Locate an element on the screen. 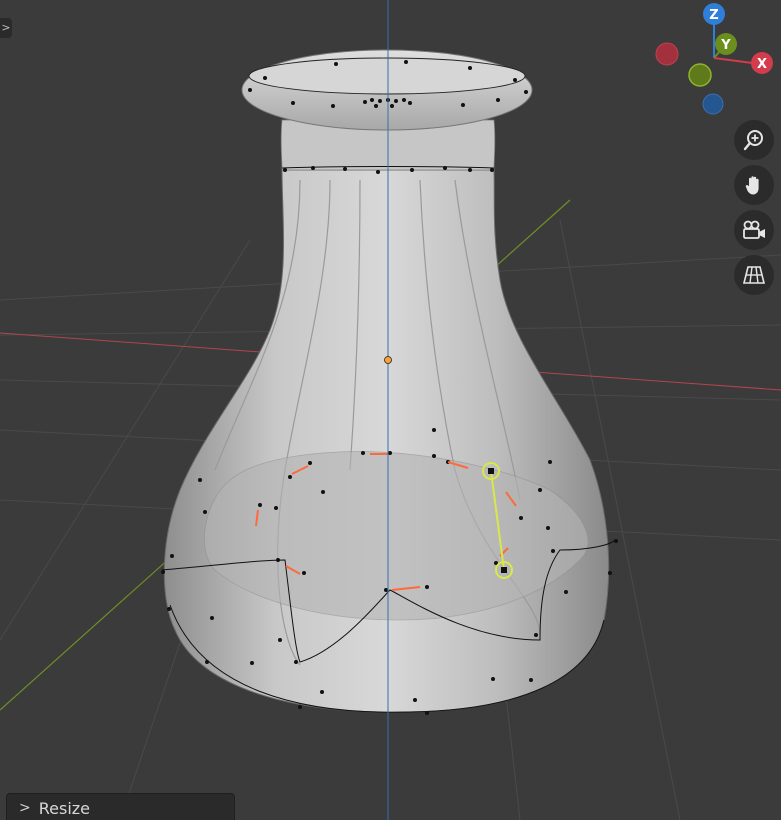 Image resolution: width=781 pixels, height=820 pixels. gizmo-neg-z is located at coordinates (713, 104).